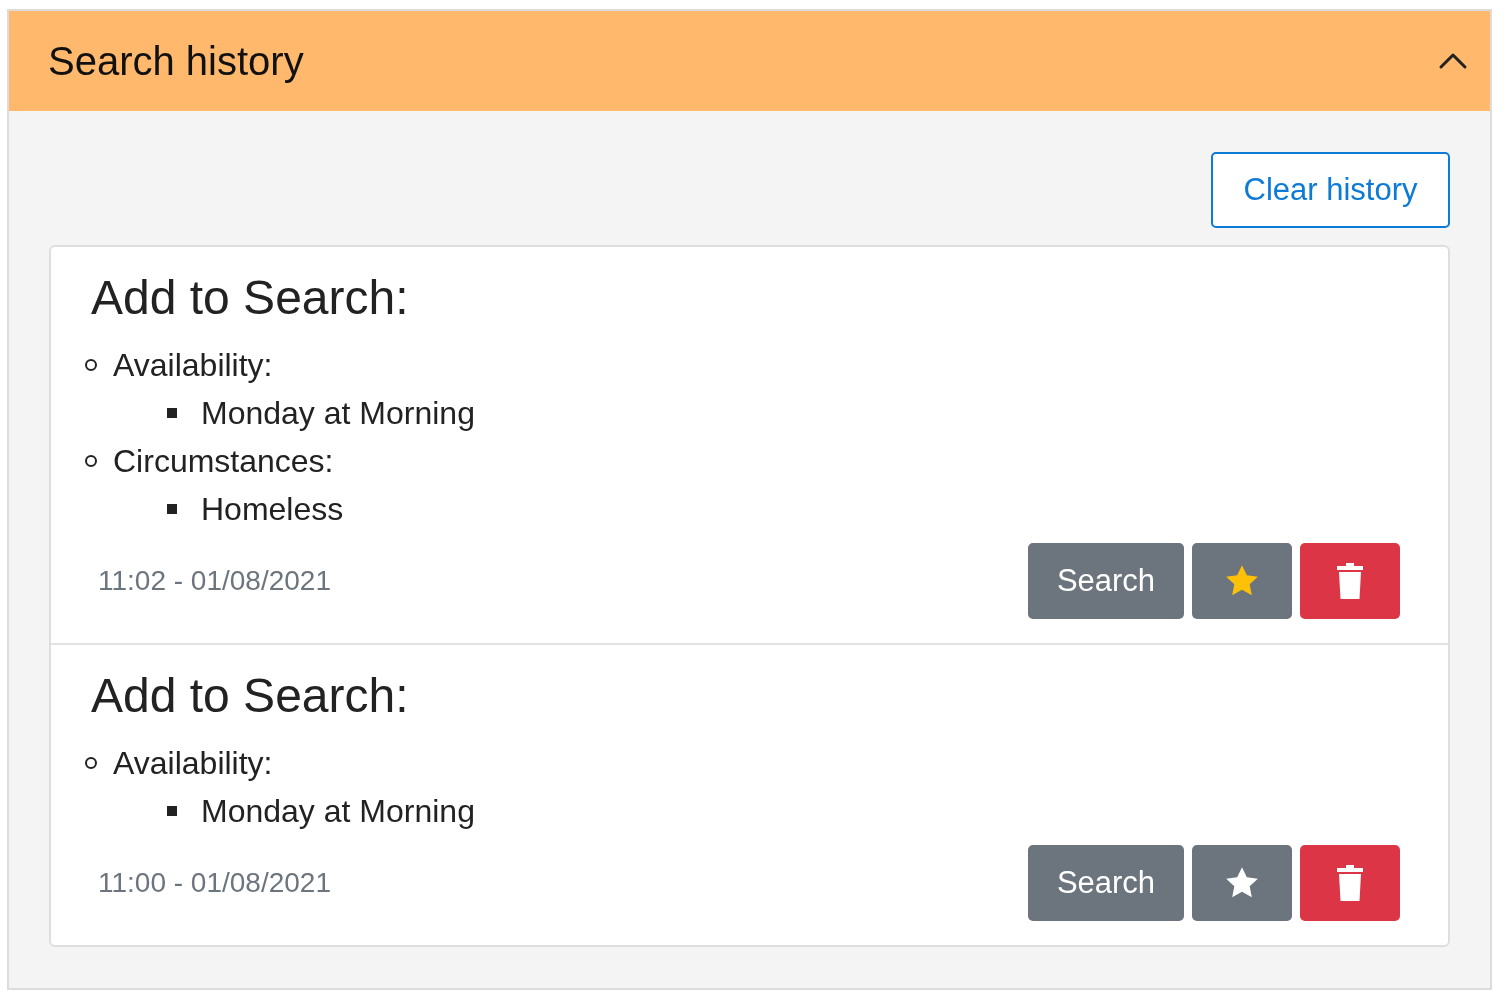 The width and height of the screenshot is (1510, 1000). I want to click on criterion-text: Circumstances:, so click(223, 461).